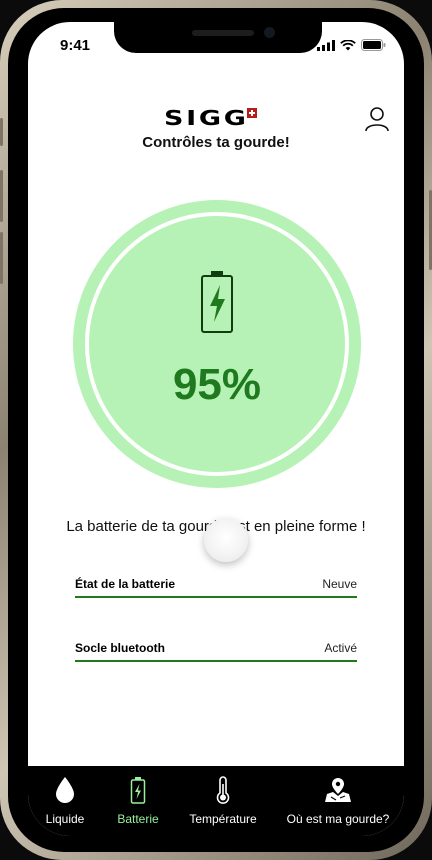 Image resolution: width=432 pixels, height=860 pixels. What do you see at coordinates (269, 32) in the screenshot?
I see `front-camera` at bounding box center [269, 32].